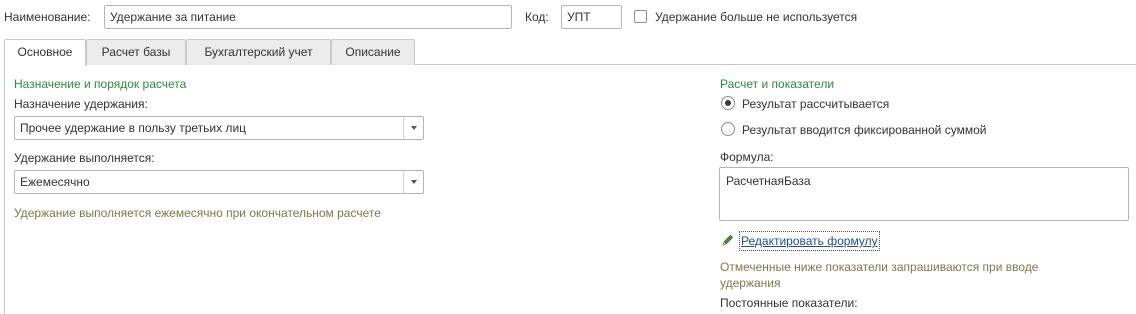 The image size is (1136, 314). I want to click on left-section-title: Назначение и порядок расчета, so click(100, 84).